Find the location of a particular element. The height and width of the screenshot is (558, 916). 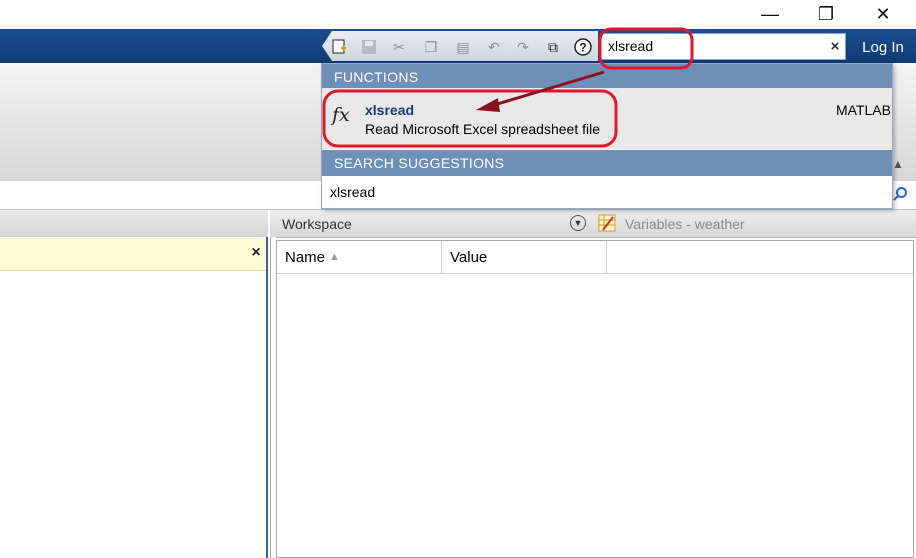

workspace-title: Workspace is located at coordinates (317, 224).